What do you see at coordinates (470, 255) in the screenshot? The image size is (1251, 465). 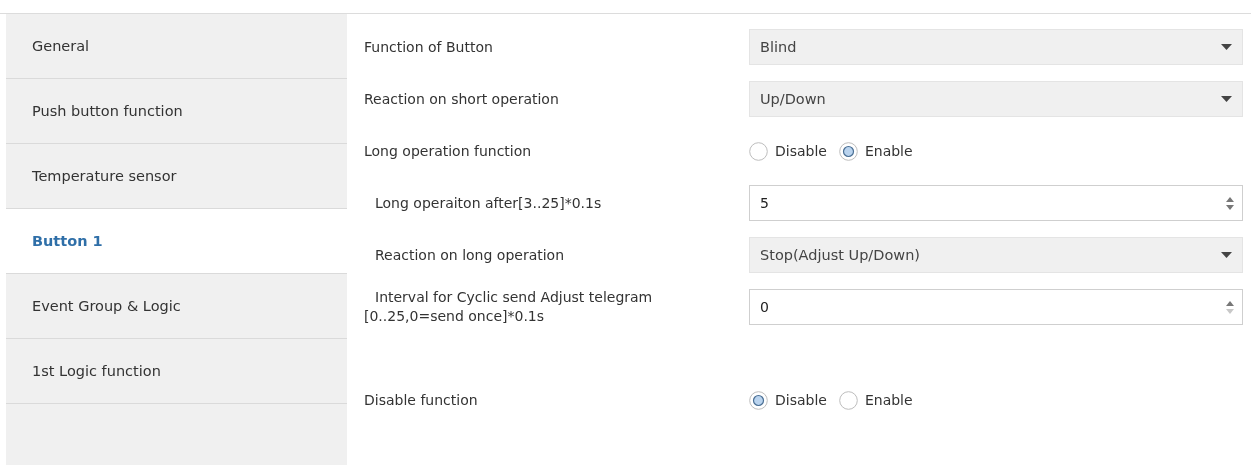 I see `parameter-label: Reaction on long operation` at bounding box center [470, 255].